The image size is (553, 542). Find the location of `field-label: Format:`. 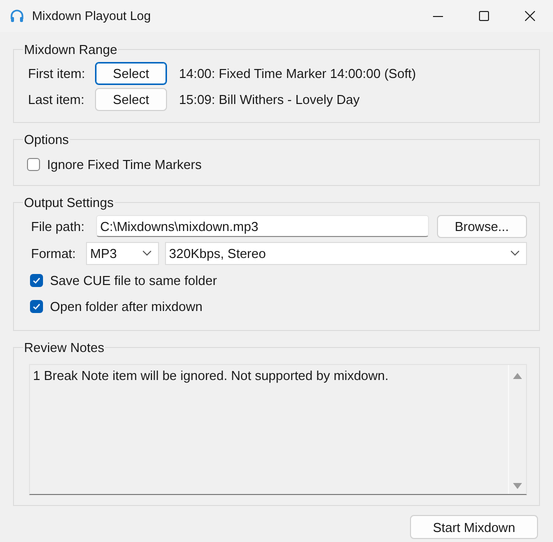

field-label: Format: is located at coordinates (54, 253).